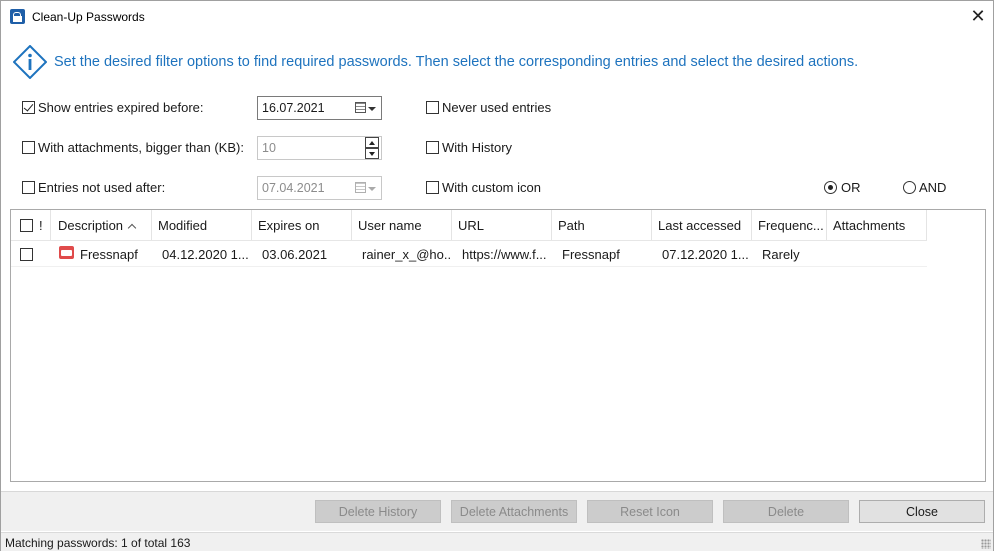  Describe the element at coordinates (319, 148) in the screenshot. I see `attachment-size-input: 10` at that location.